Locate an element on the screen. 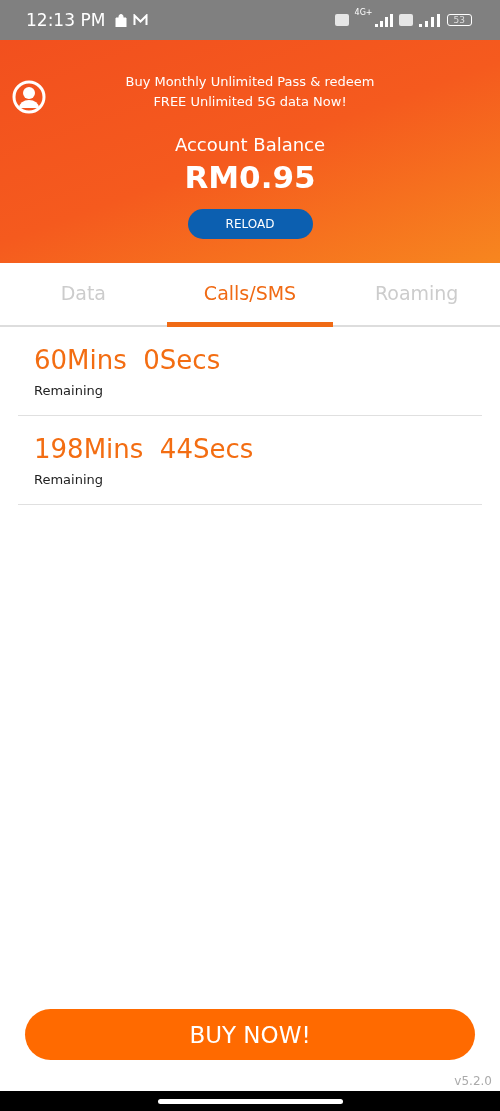 The width and height of the screenshot is (500, 1111). tab: Calls/SMS is located at coordinates (250, 295).